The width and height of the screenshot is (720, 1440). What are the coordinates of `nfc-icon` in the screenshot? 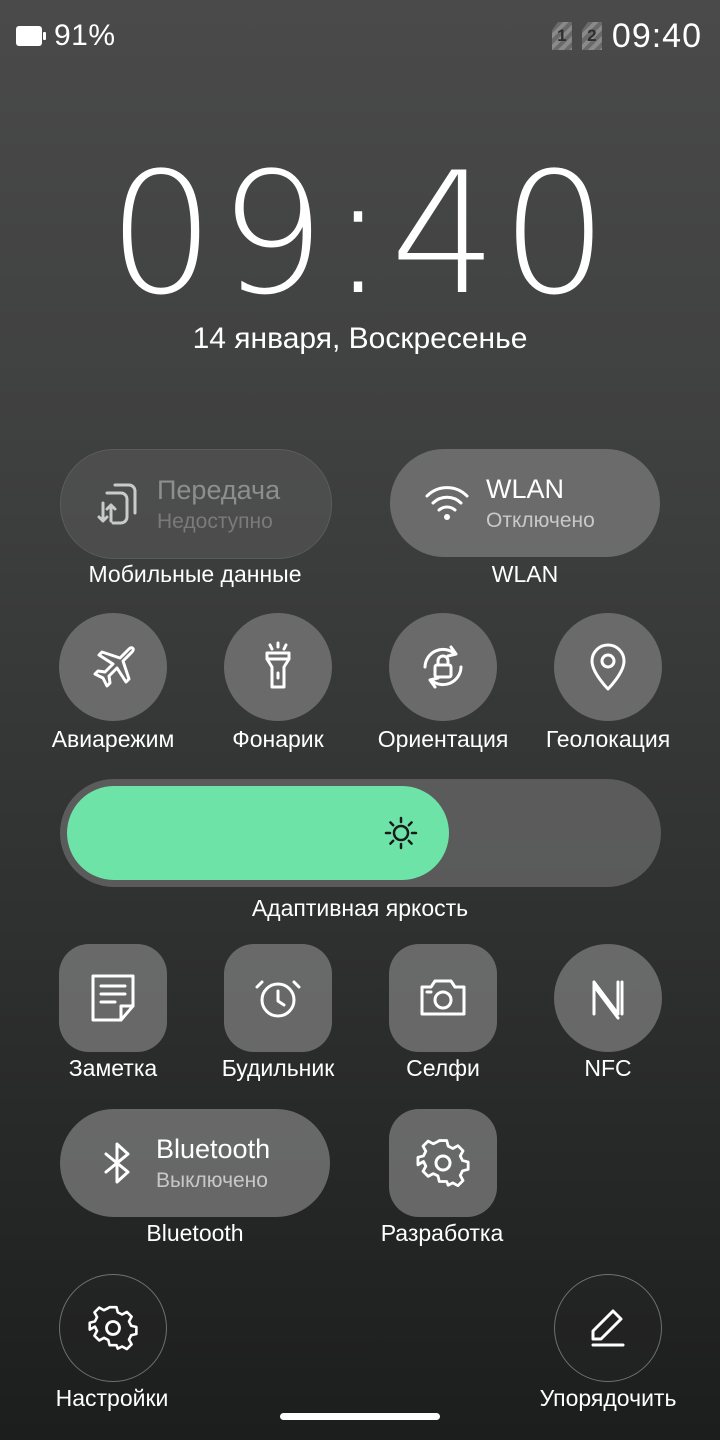 It's located at (608, 998).